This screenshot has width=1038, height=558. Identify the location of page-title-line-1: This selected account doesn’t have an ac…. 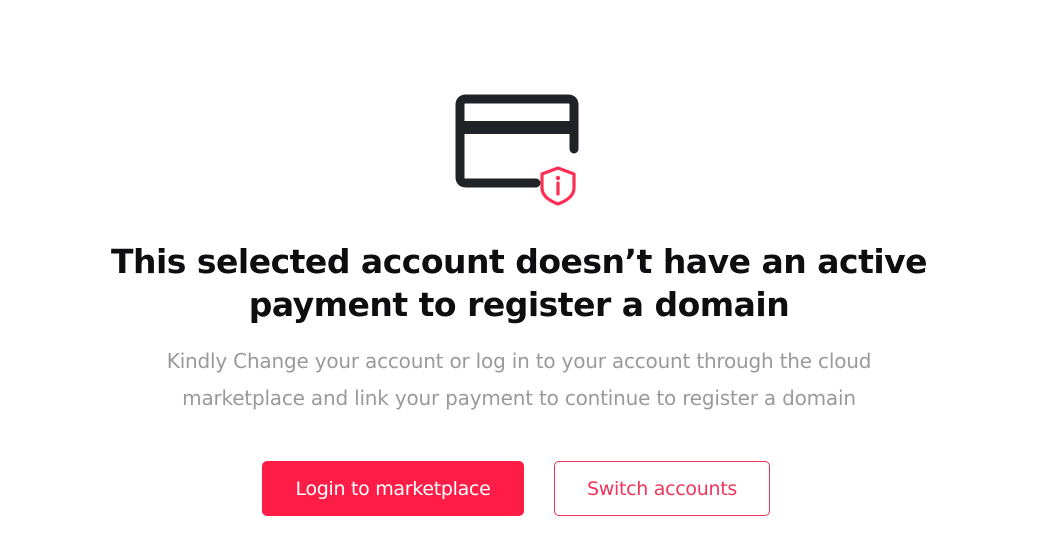
(519, 261).